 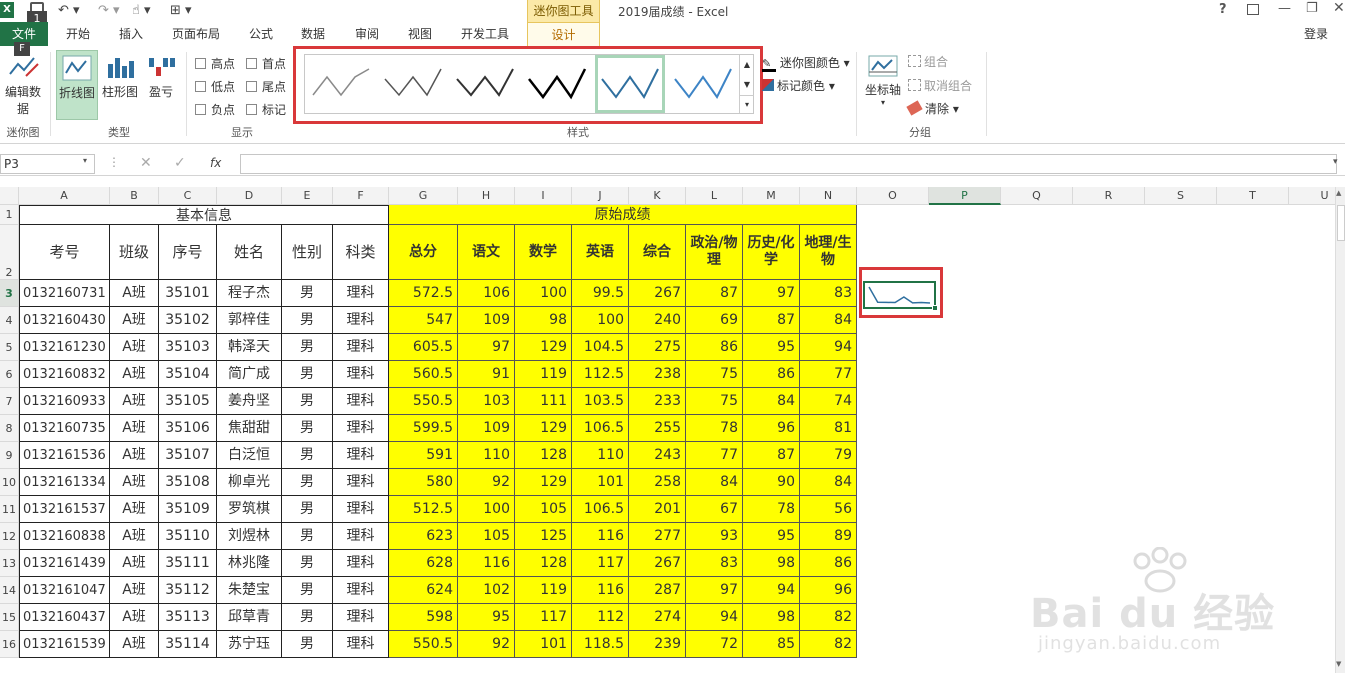 I want to click on data-cell: 林兆隆, so click(x=249, y=563).